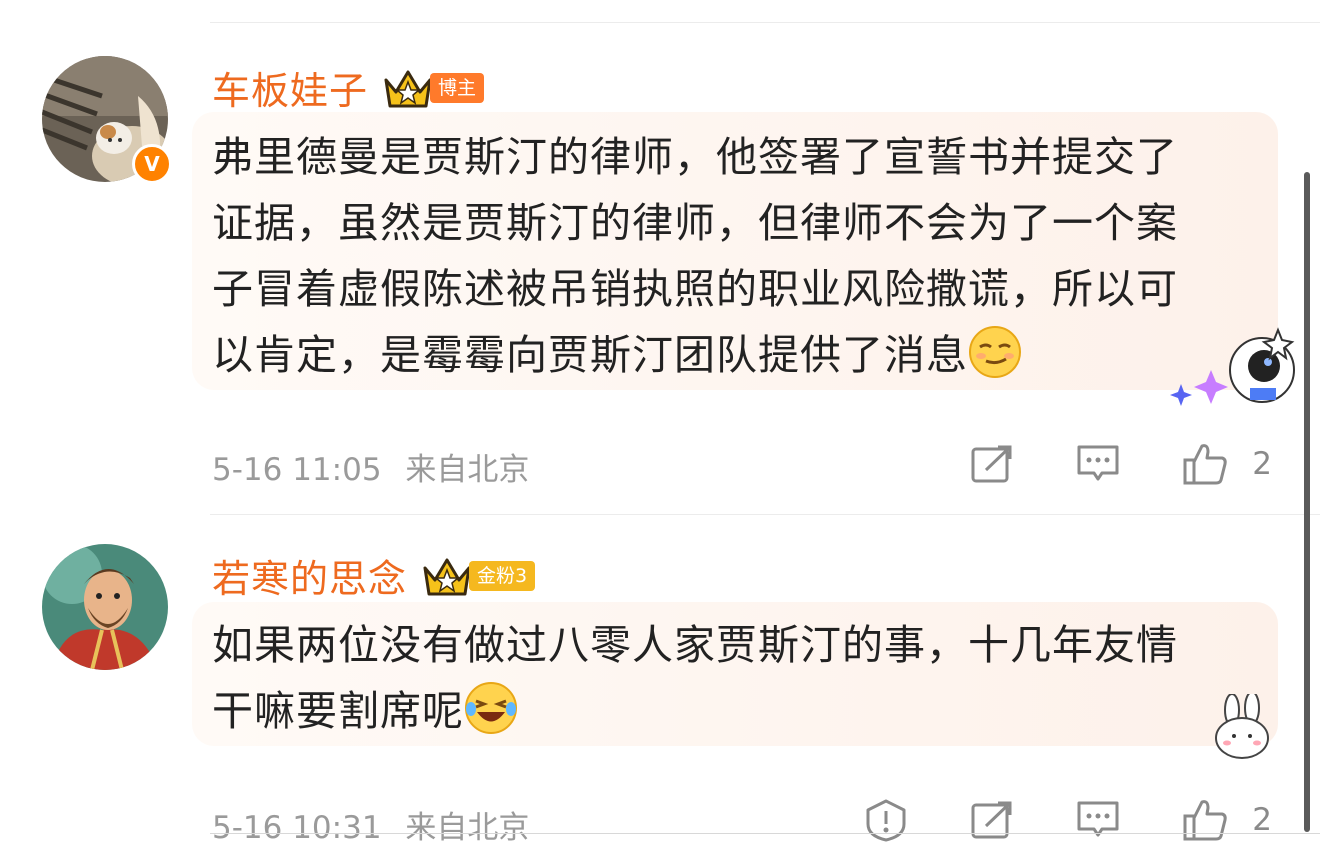 The image size is (1320, 847). Describe the element at coordinates (1243, 727) in the screenshot. I see `bunny-sticker-icon` at that location.